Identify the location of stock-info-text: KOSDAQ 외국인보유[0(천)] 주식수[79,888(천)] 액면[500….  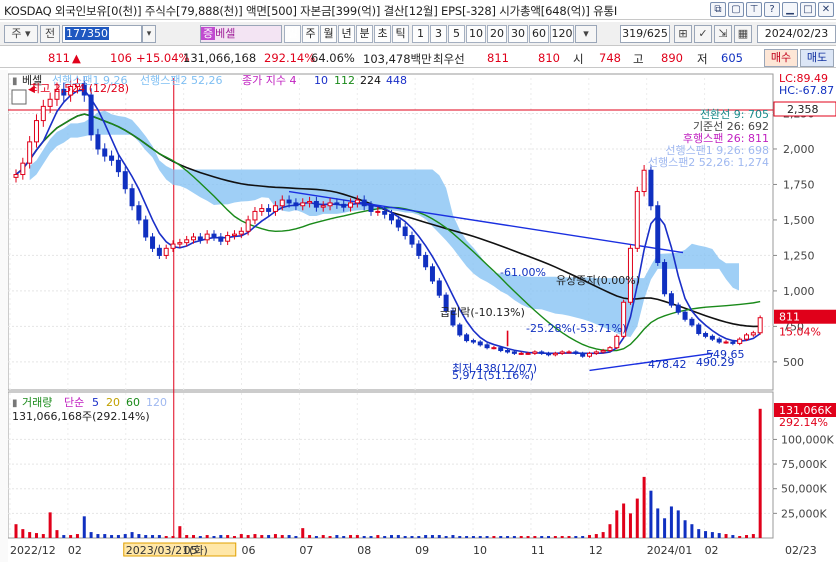
(311, 11).